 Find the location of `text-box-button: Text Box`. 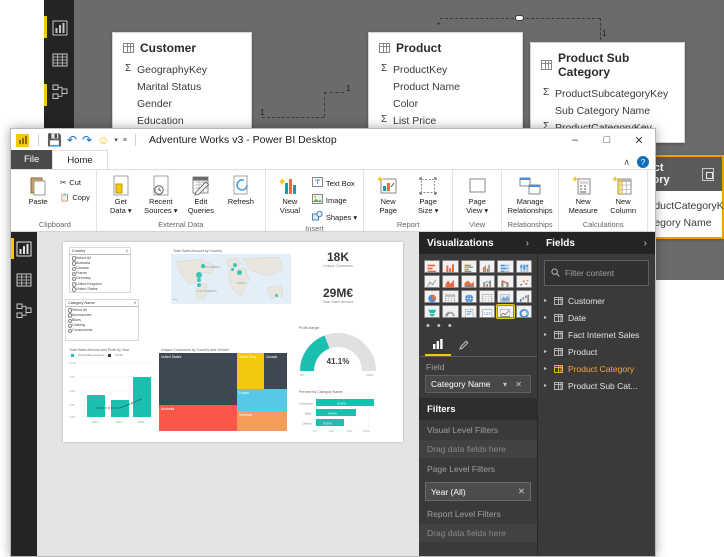

text-box-button: Text Box is located at coordinates (334, 183).